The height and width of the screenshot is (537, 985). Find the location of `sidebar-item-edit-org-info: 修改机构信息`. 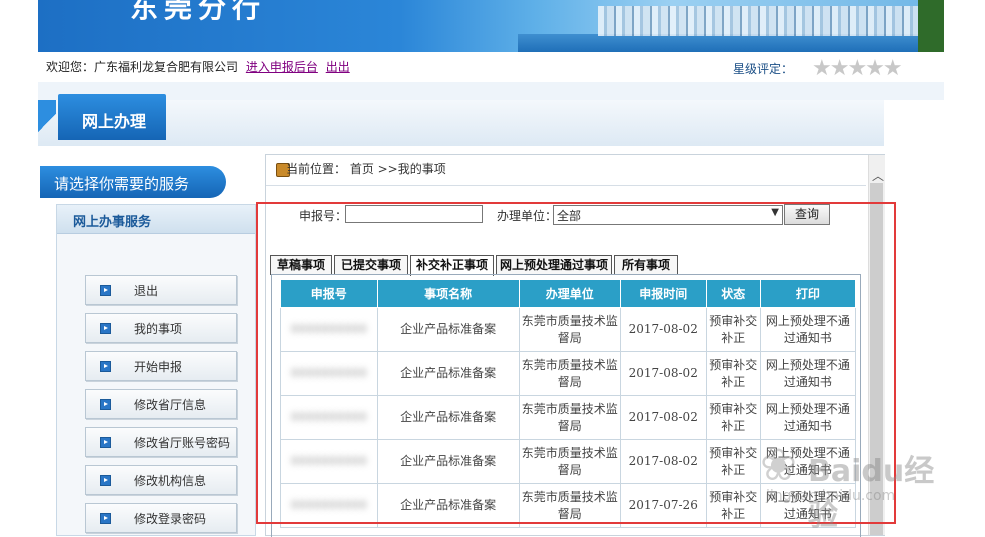

sidebar-item-edit-org-info: 修改机构信息 is located at coordinates (161, 480).